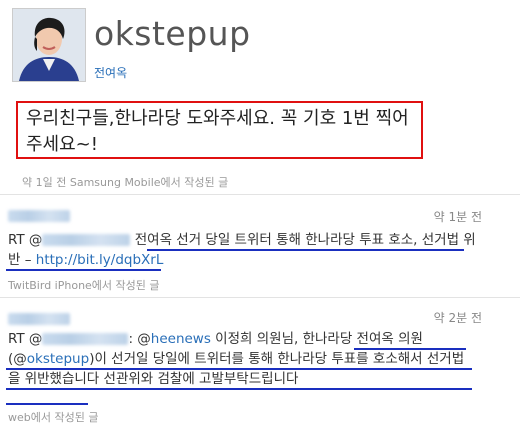 This screenshot has height=430, width=520. I want to click on profile-photo-icon, so click(49, 45).